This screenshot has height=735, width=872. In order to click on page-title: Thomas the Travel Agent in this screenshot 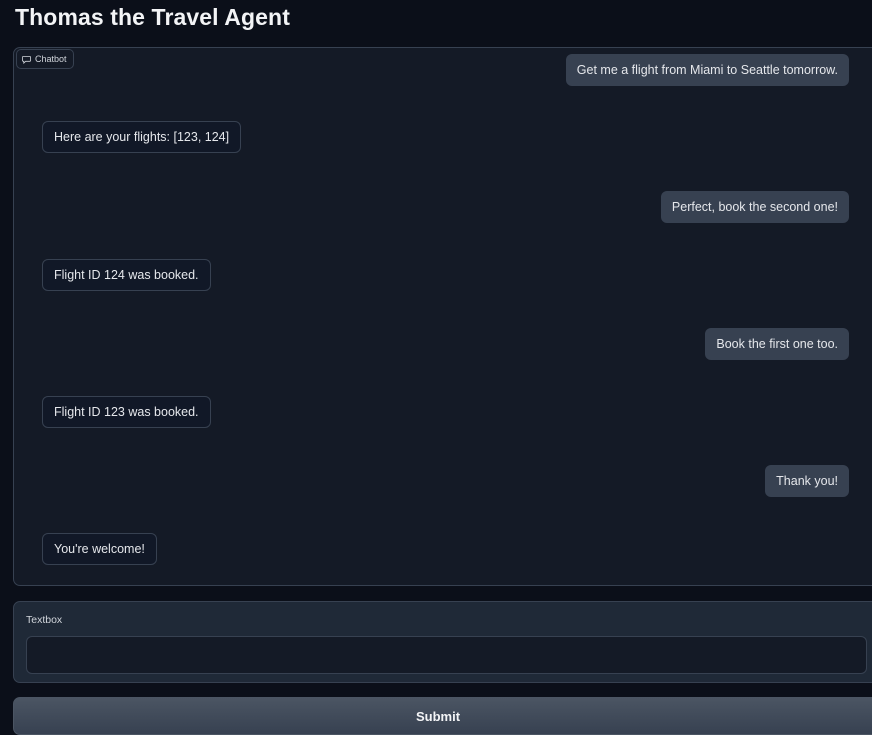, I will do `click(152, 17)`.